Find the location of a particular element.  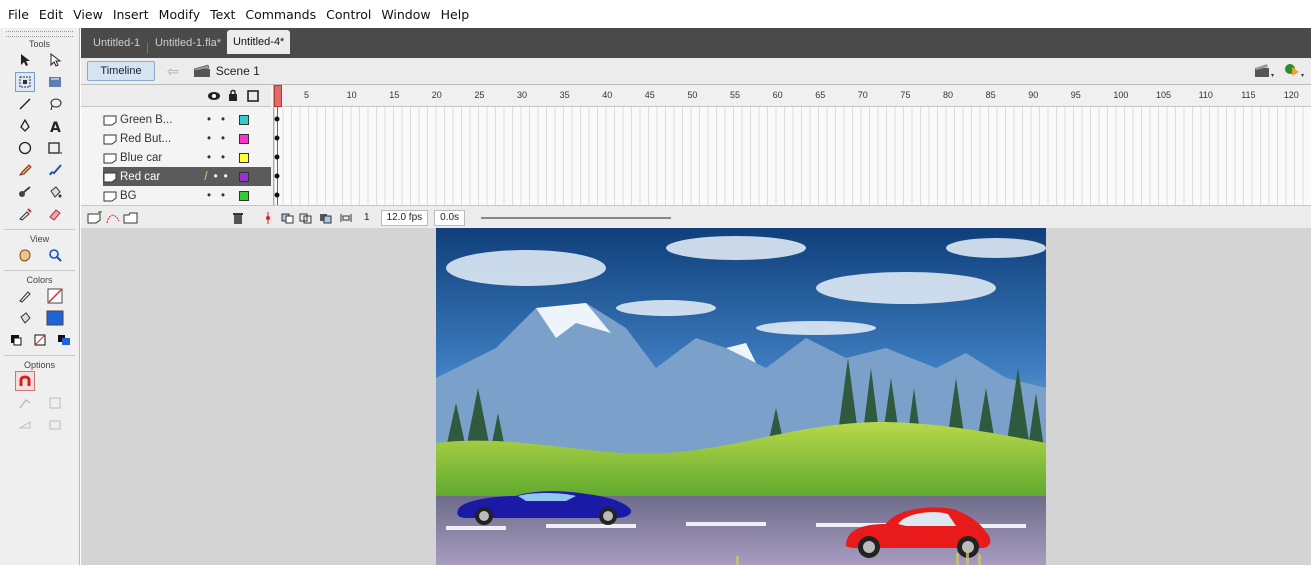

snap-to-objects-icon is located at coordinates (24, 381).